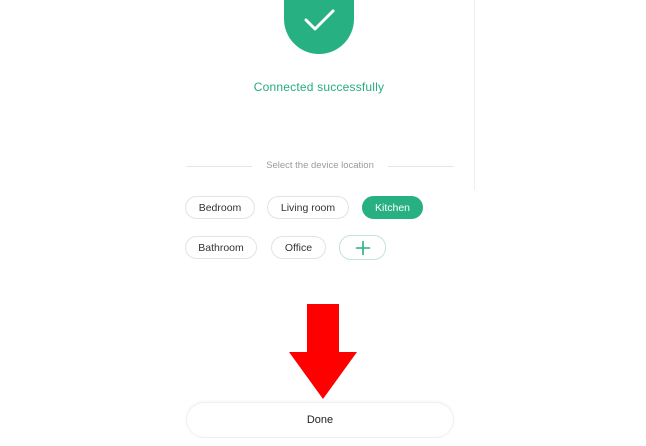  Describe the element at coordinates (221, 247) in the screenshot. I see `location-chip-bathroom: Bathroom` at that location.